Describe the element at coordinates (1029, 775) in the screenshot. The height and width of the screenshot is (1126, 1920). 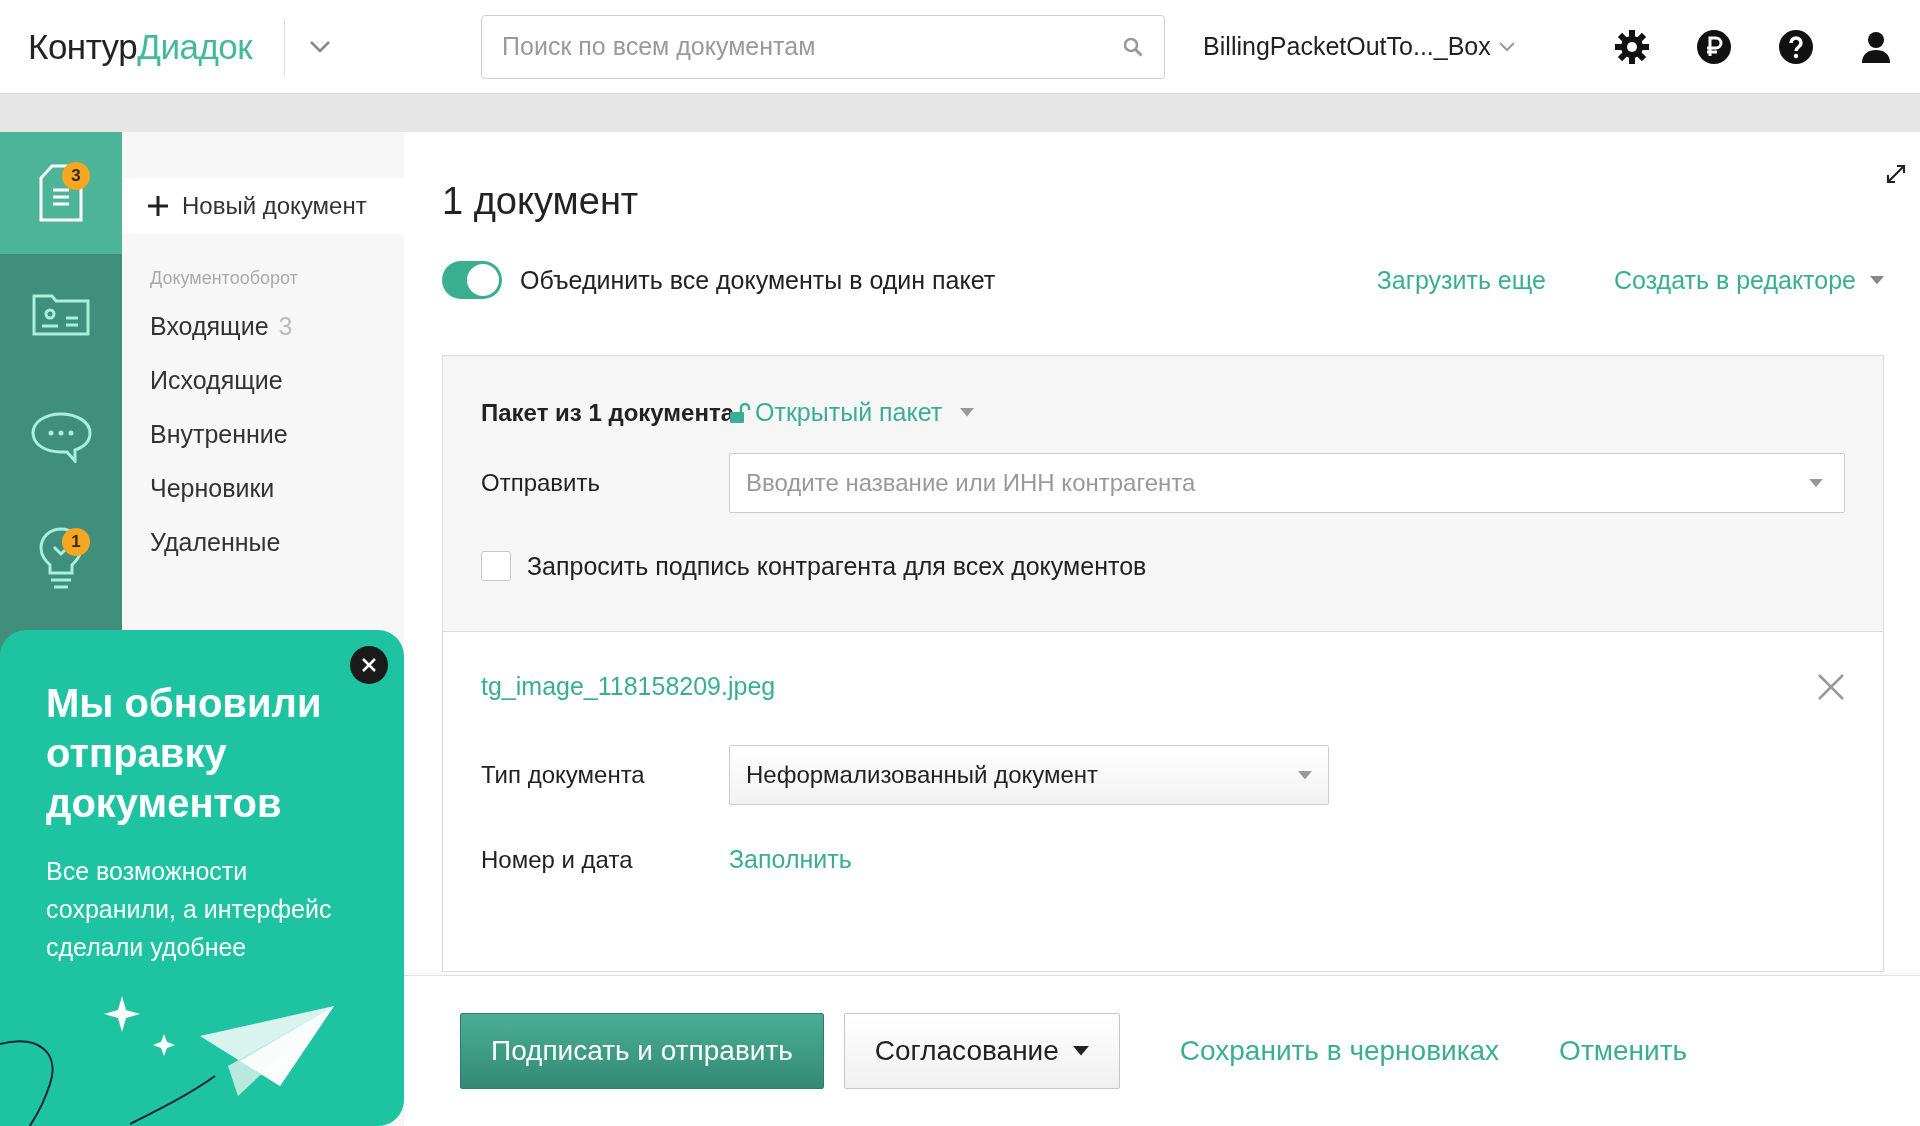
I see `document-type-select: Неформализованный документ` at that location.